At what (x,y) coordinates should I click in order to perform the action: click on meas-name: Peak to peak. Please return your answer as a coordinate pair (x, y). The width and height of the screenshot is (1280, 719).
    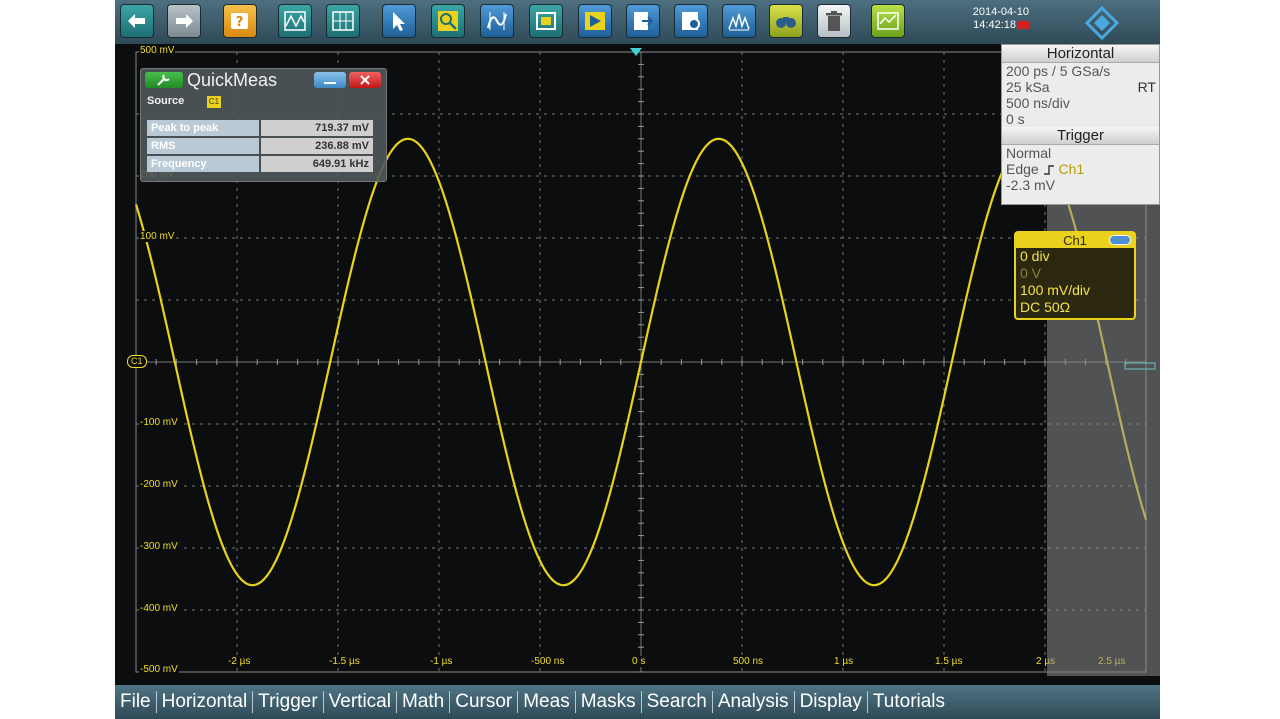
    Looking at the image, I should click on (203, 128).